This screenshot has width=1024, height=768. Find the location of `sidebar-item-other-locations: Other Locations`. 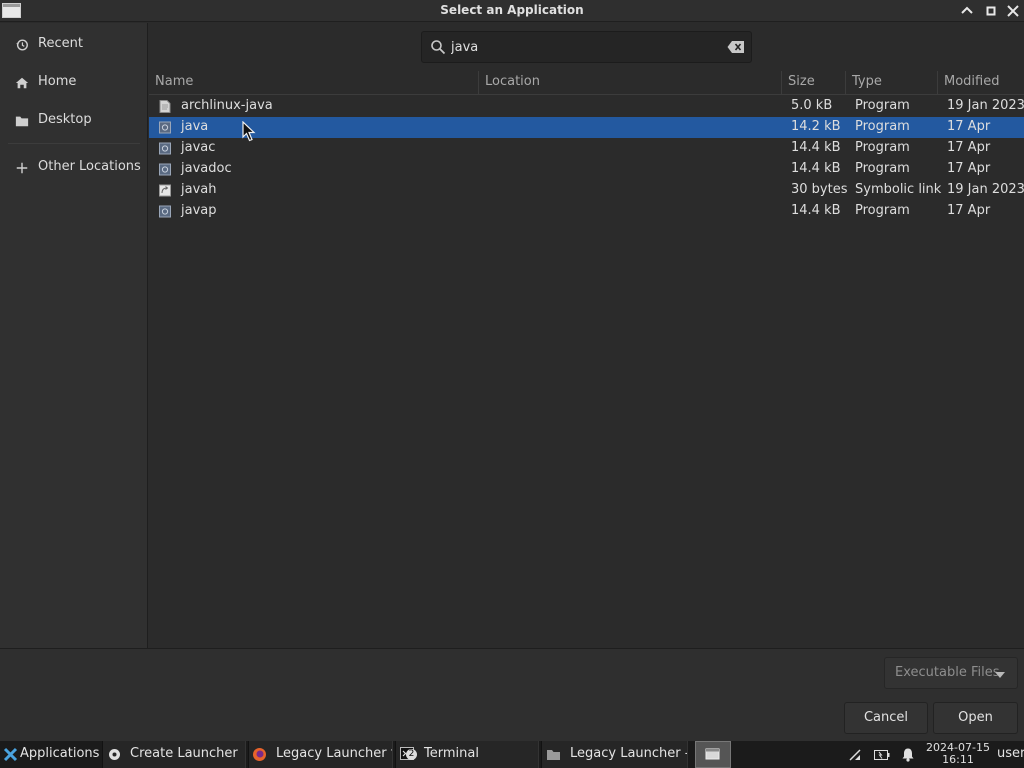

sidebar-item-other-locations: Other Locations is located at coordinates (73, 168).